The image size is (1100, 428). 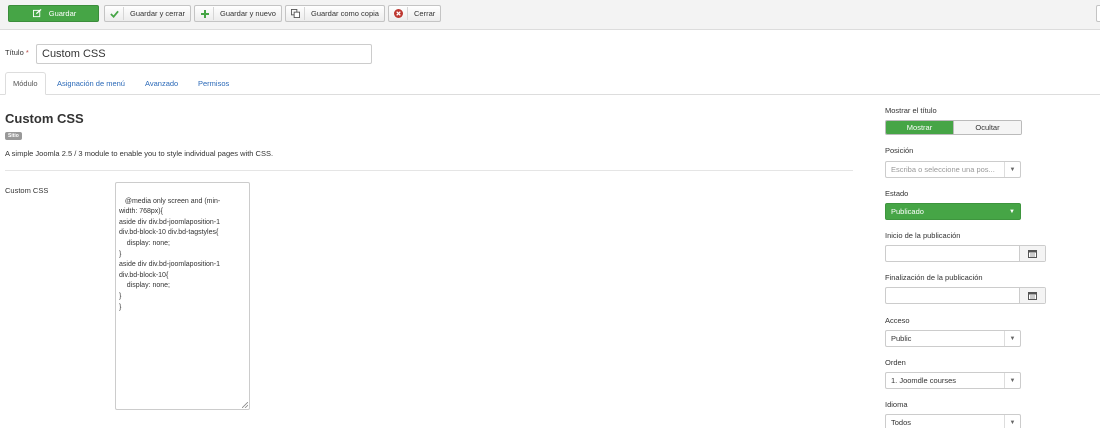 I want to click on check-icon, so click(x=117, y=13).